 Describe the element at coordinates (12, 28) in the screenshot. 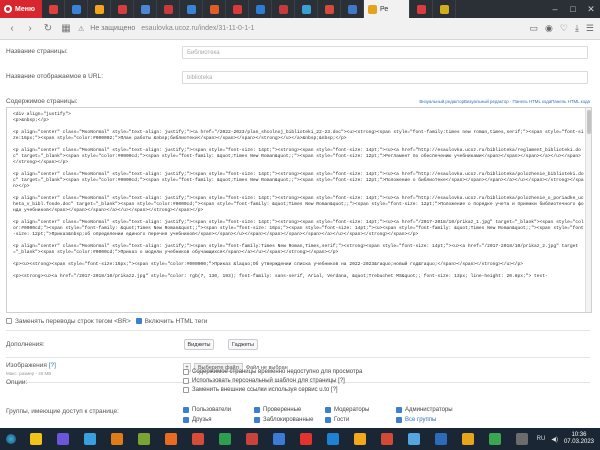

I see `back-icon: ‹` at that location.